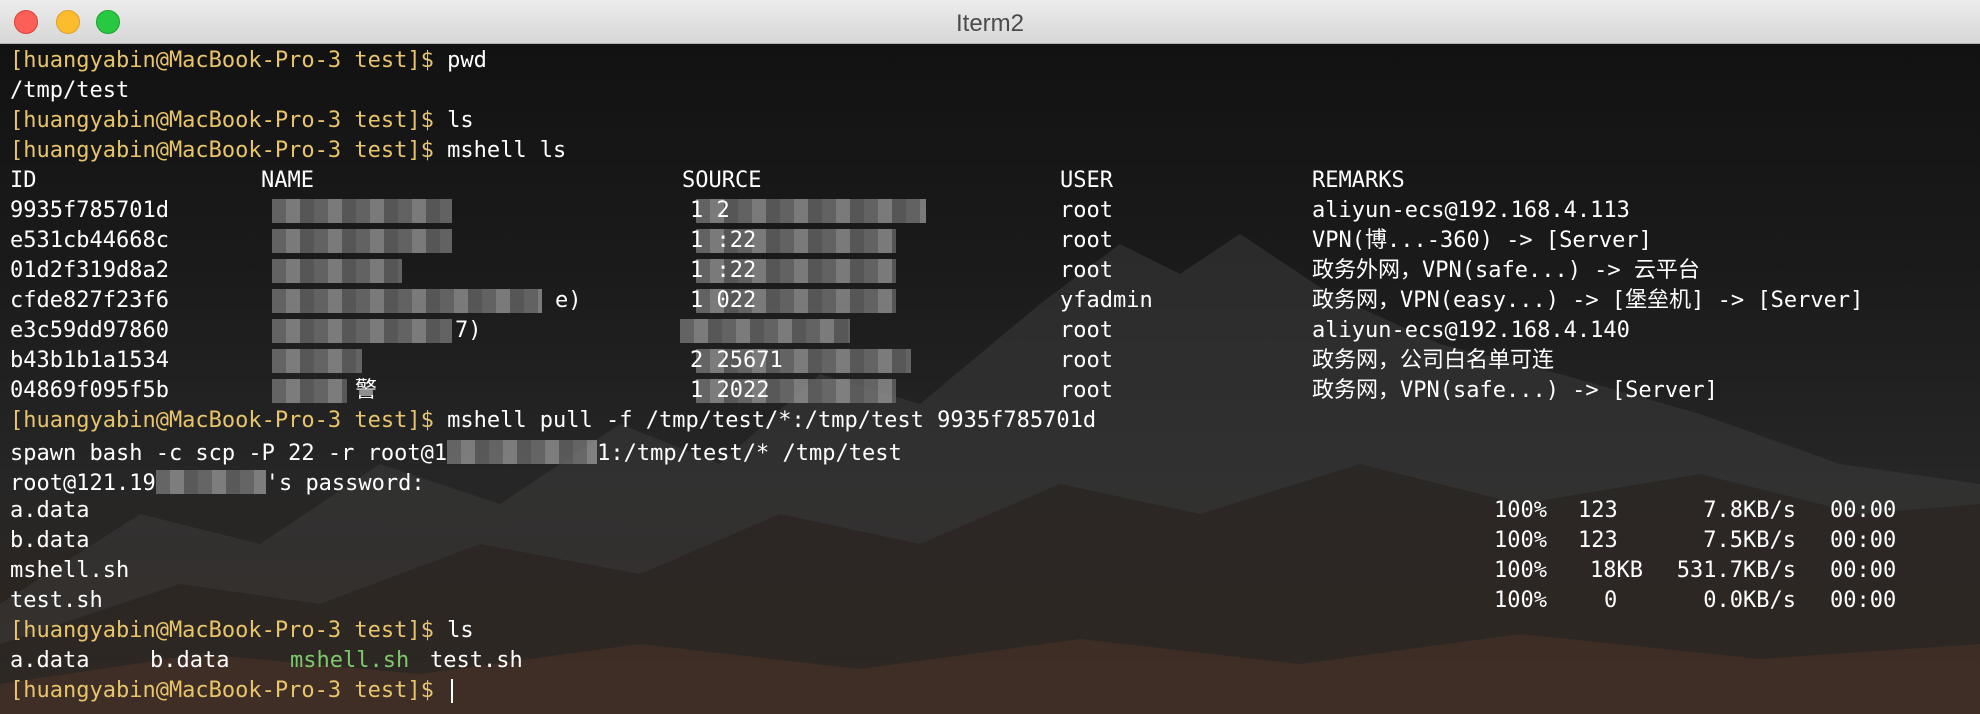 This screenshot has width=1980, height=714. I want to click on transfer-row: test.sh 100% 0 0.0KB/s 00:00, so click(995, 601).